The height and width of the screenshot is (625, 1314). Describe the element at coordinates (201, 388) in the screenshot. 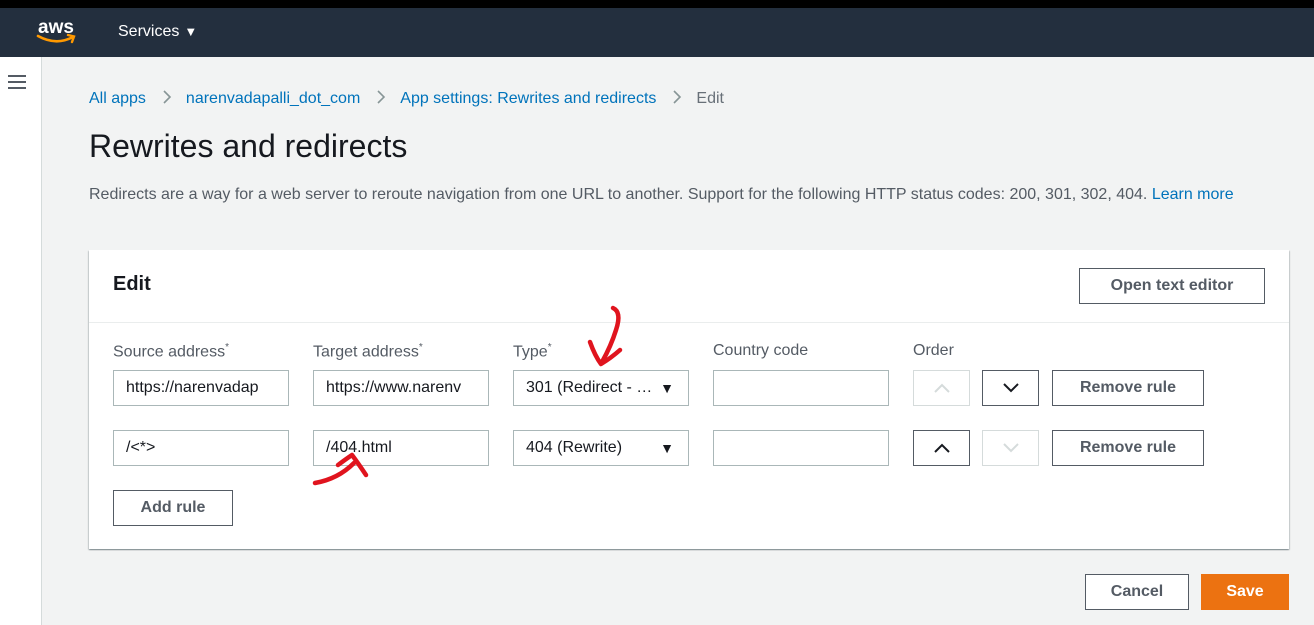

I see `source-address-input: https://narenvadap` at that location.